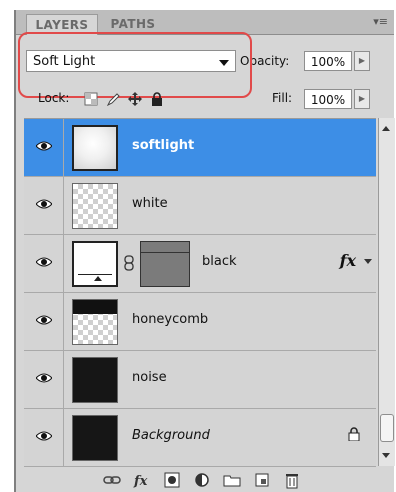  What do you see at coordinates (386, 455) in the screenshot?
I see `scroll-down-icon` at bounding box center [386, 455].